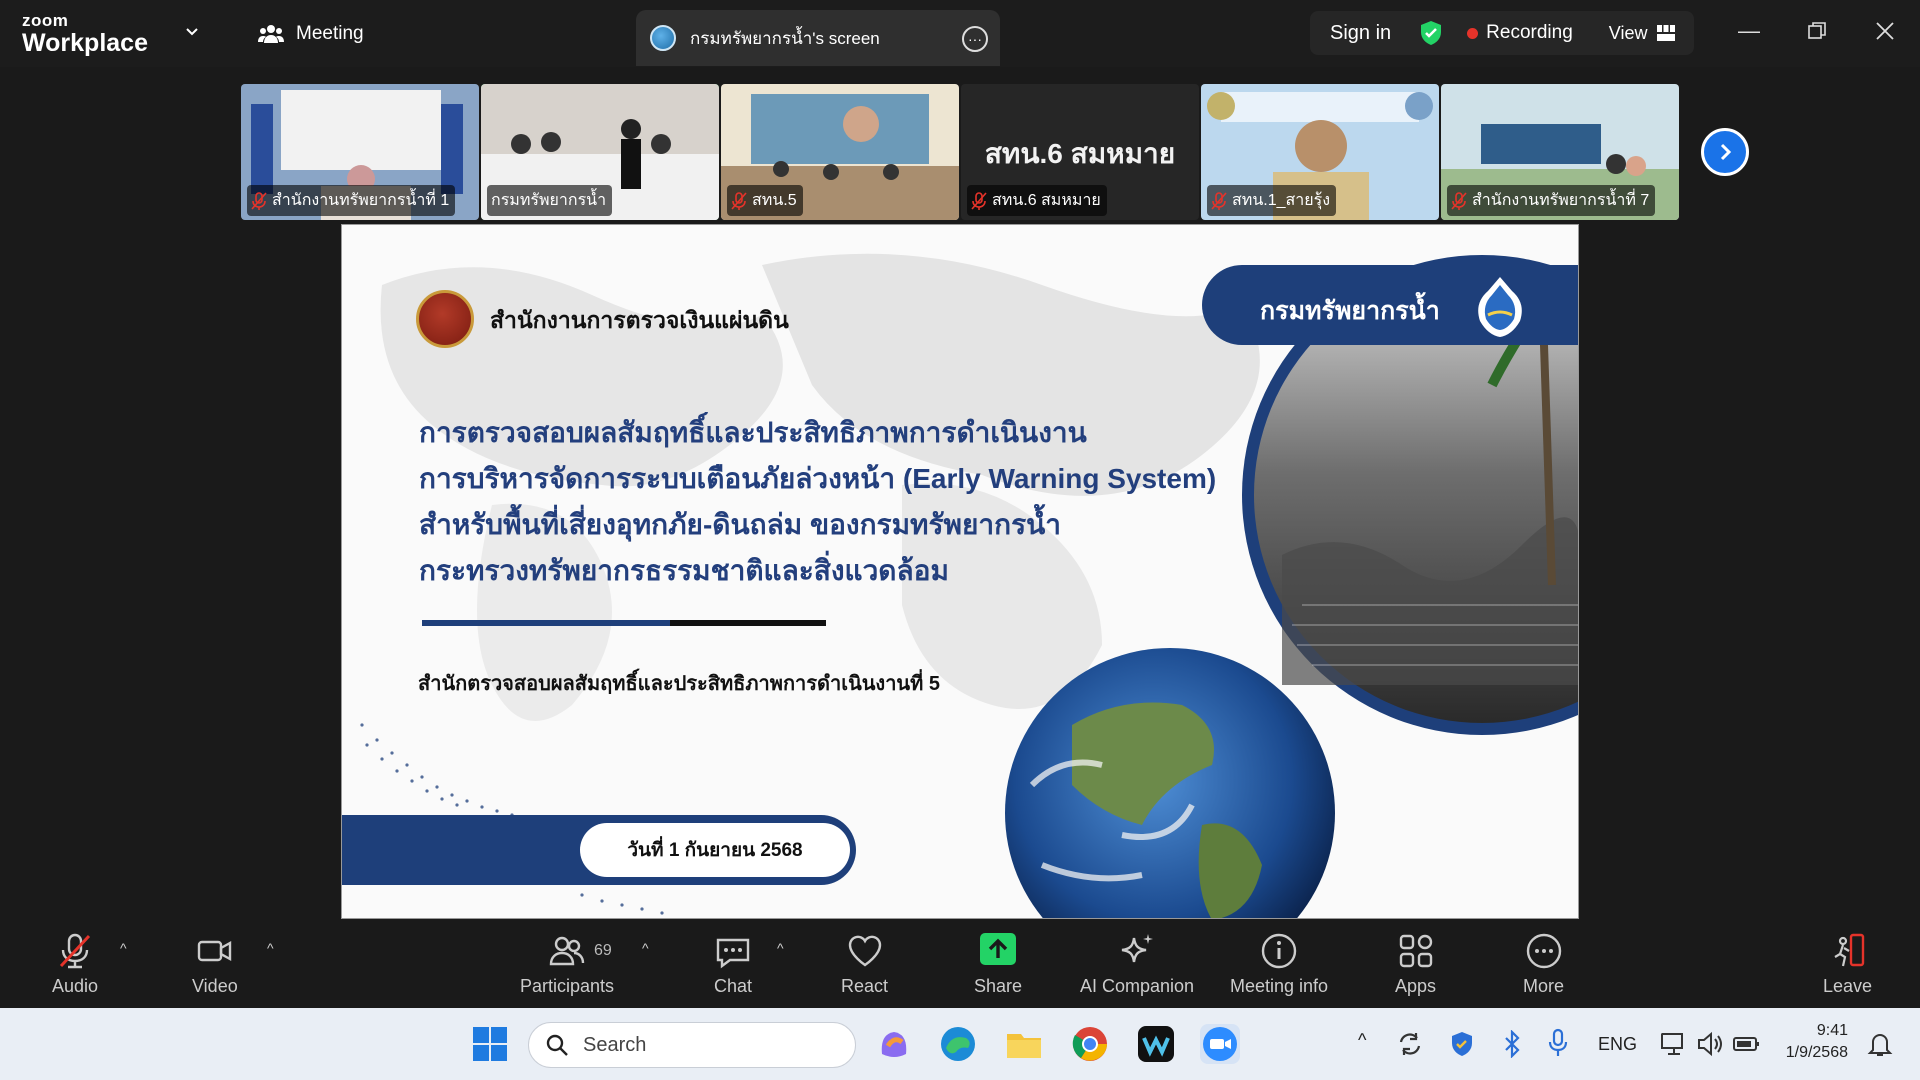 This screenshot has height=1080, width=1920. What do you see at coordinates (1416, 986) in the screenshot?
I see `apps-label: Apps` at bounding box center [1416, 986].